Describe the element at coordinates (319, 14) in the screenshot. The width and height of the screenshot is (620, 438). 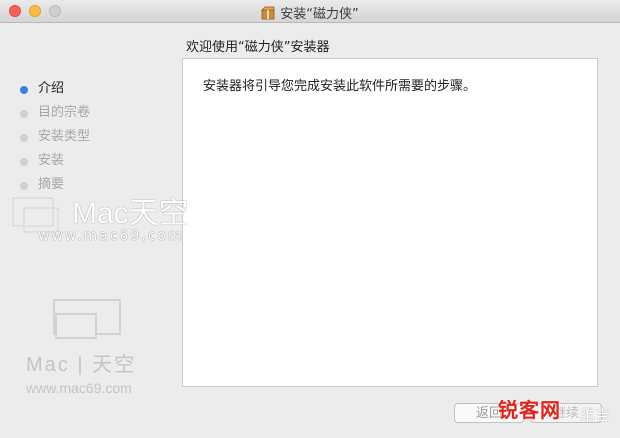
I see `window-title: 安装“磁力侠”` at that location.